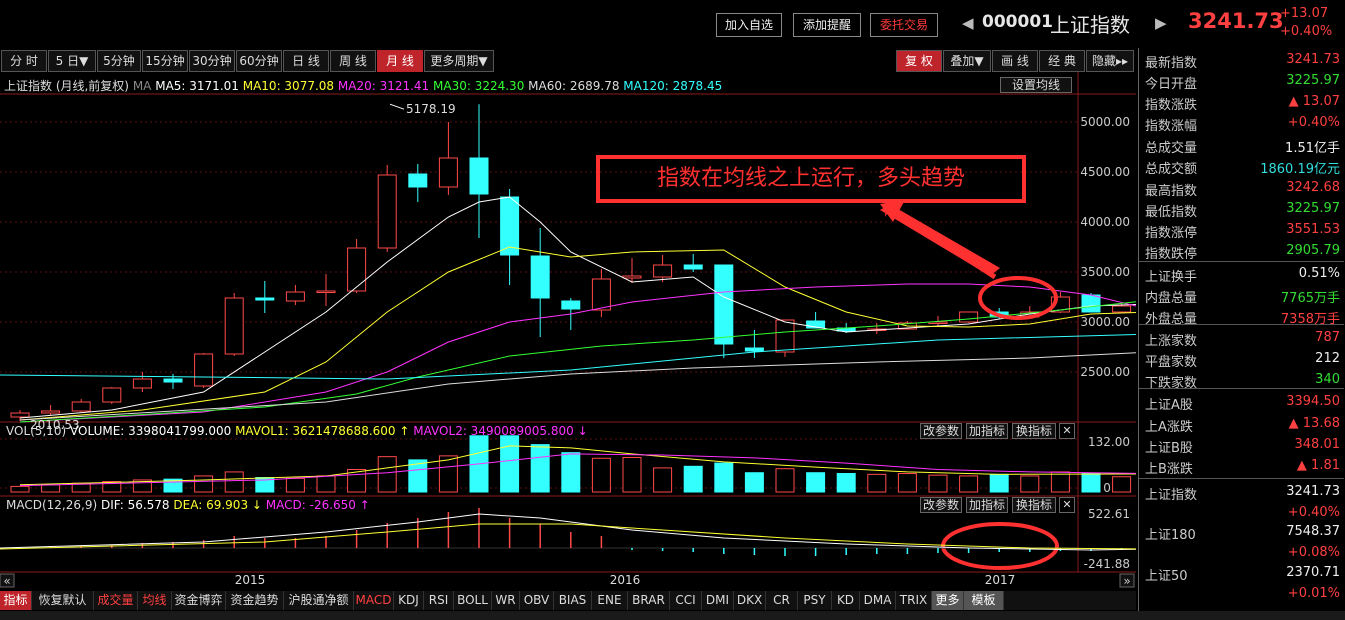  Describe the element at coordinates (1241, 594) in the screenshot. I see `quote-row: +0.01%` at that location.